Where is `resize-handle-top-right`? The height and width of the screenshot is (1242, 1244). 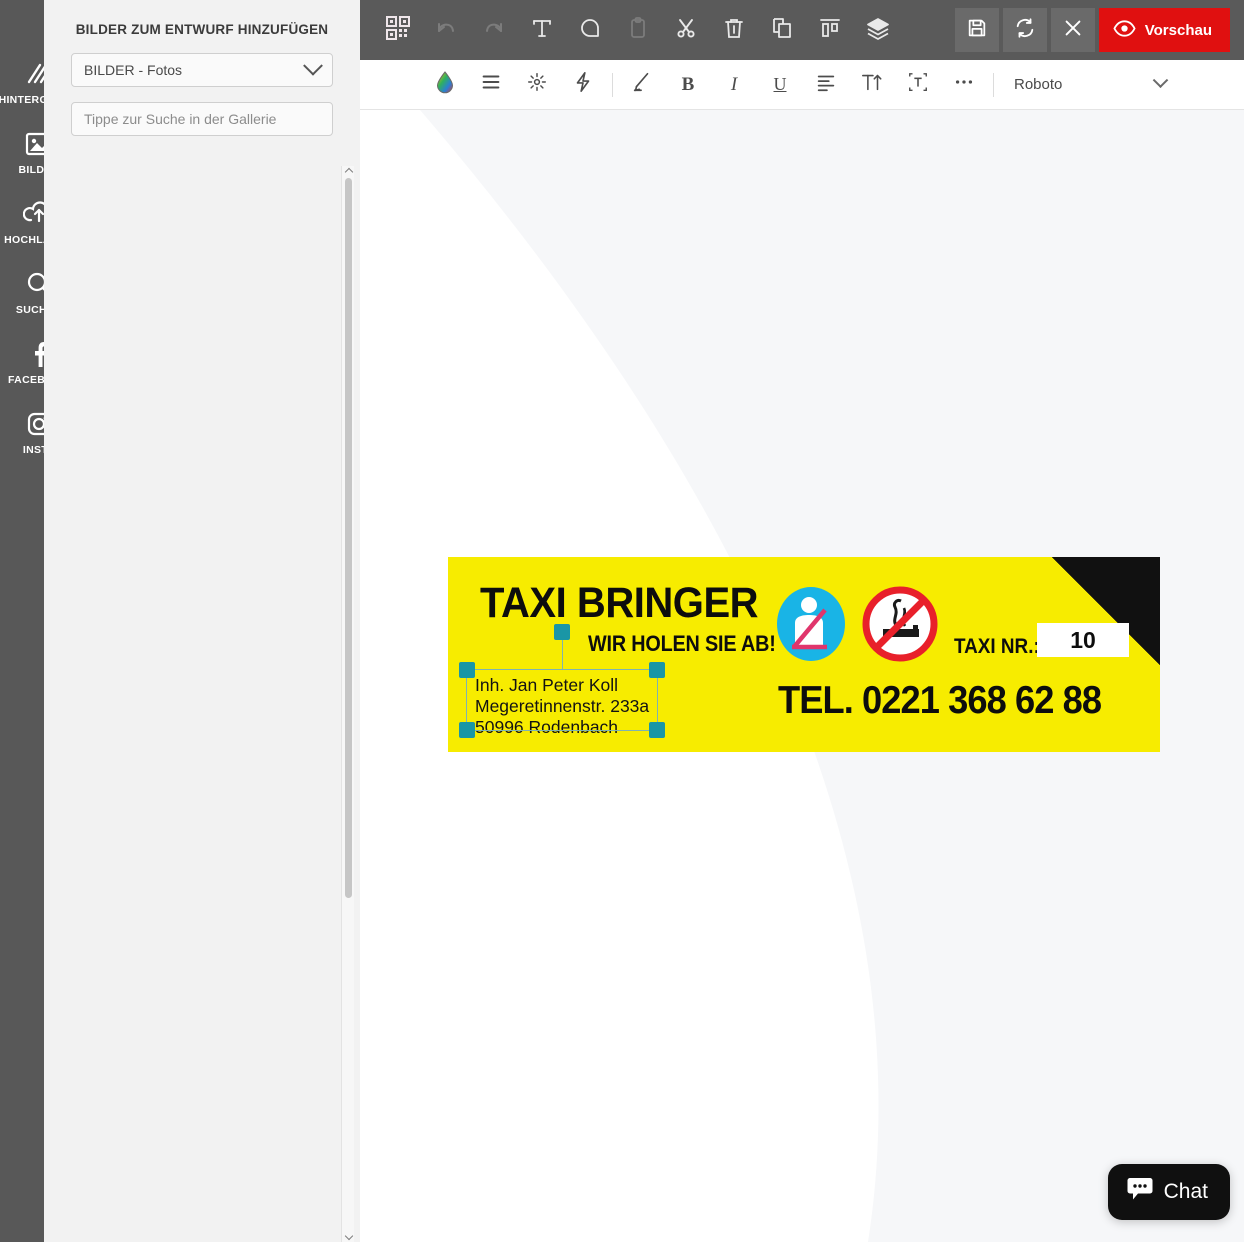
resize-handle-top-right is located at coordinates (657, 670).